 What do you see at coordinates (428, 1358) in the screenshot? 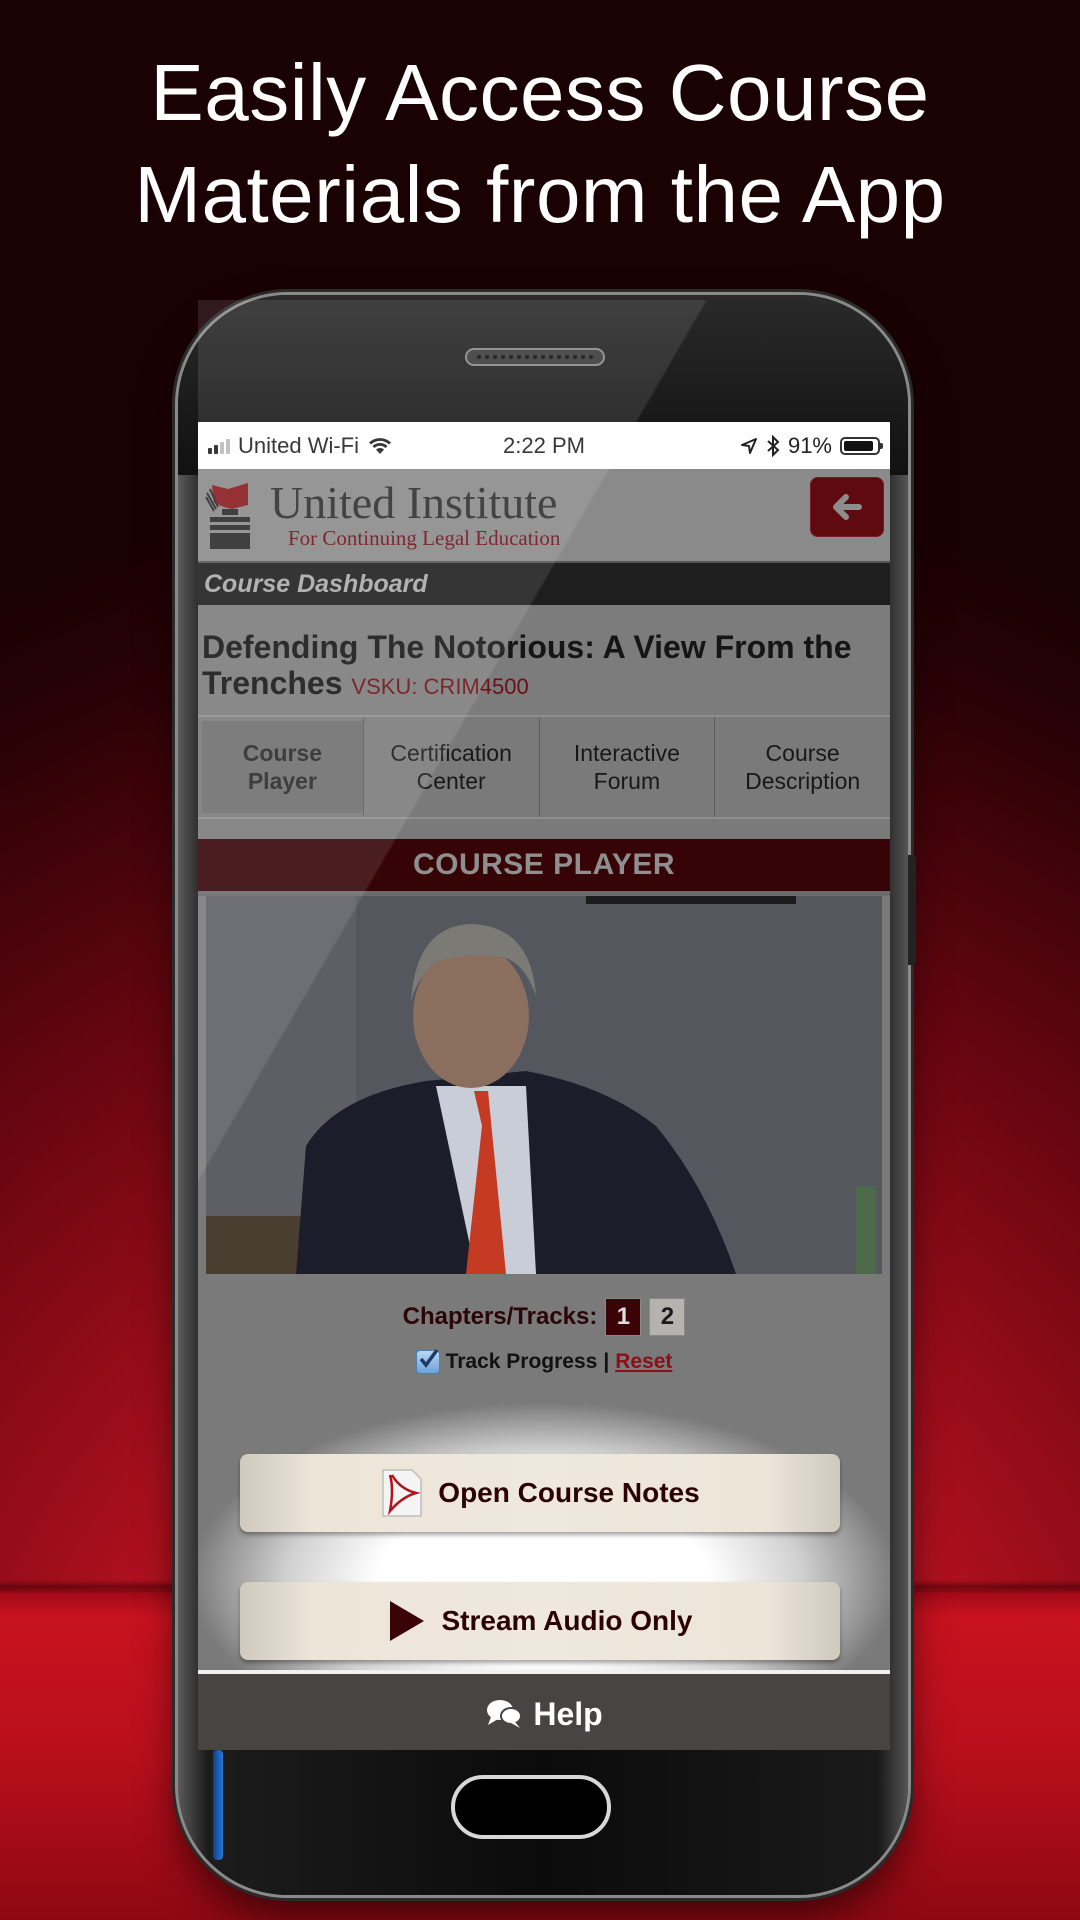
I see `checkmark-icon` at bounding box center [428, 1358].